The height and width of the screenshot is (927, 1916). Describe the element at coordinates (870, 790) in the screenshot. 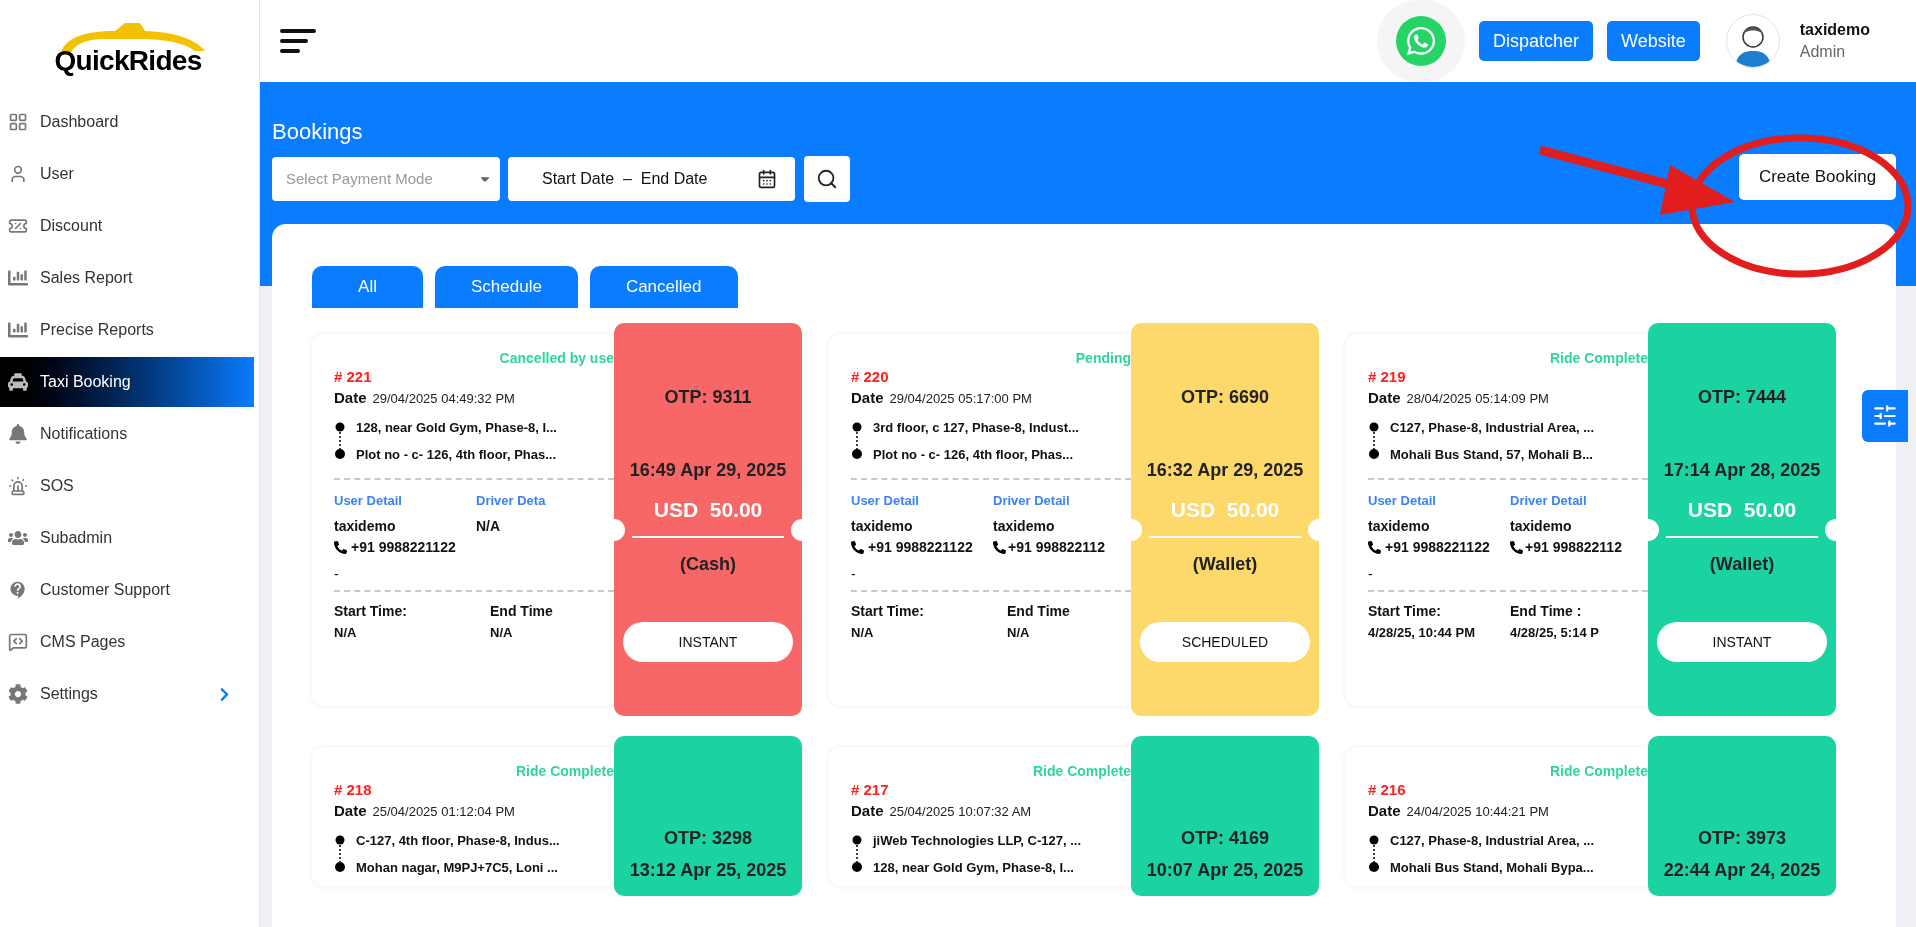

I see `booking-id: # 217` at that location.